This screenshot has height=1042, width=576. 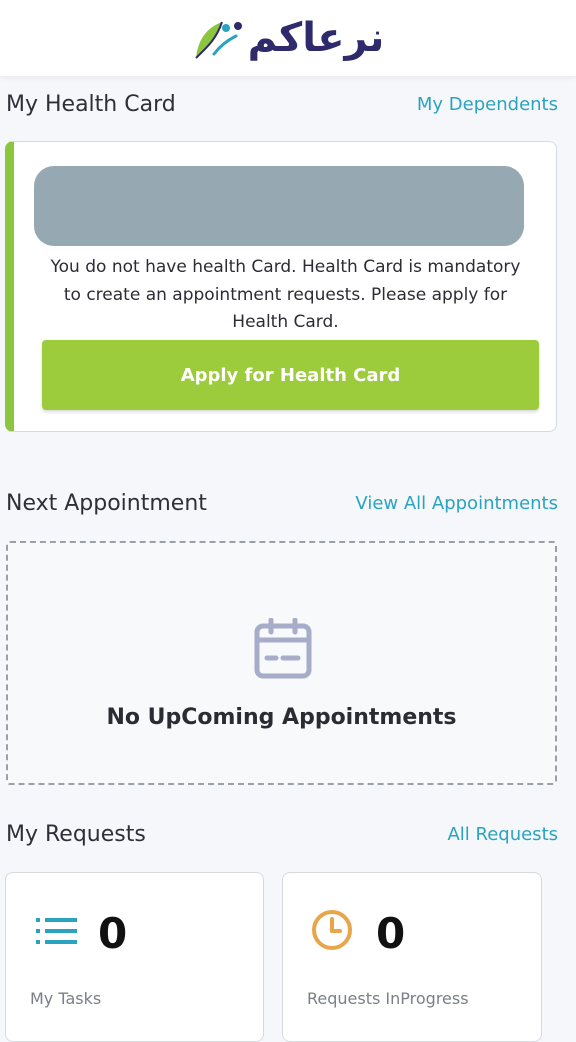 I want to click on requests-inprogress-card: 0 Requests InProgress, so click(x=412, y=957).